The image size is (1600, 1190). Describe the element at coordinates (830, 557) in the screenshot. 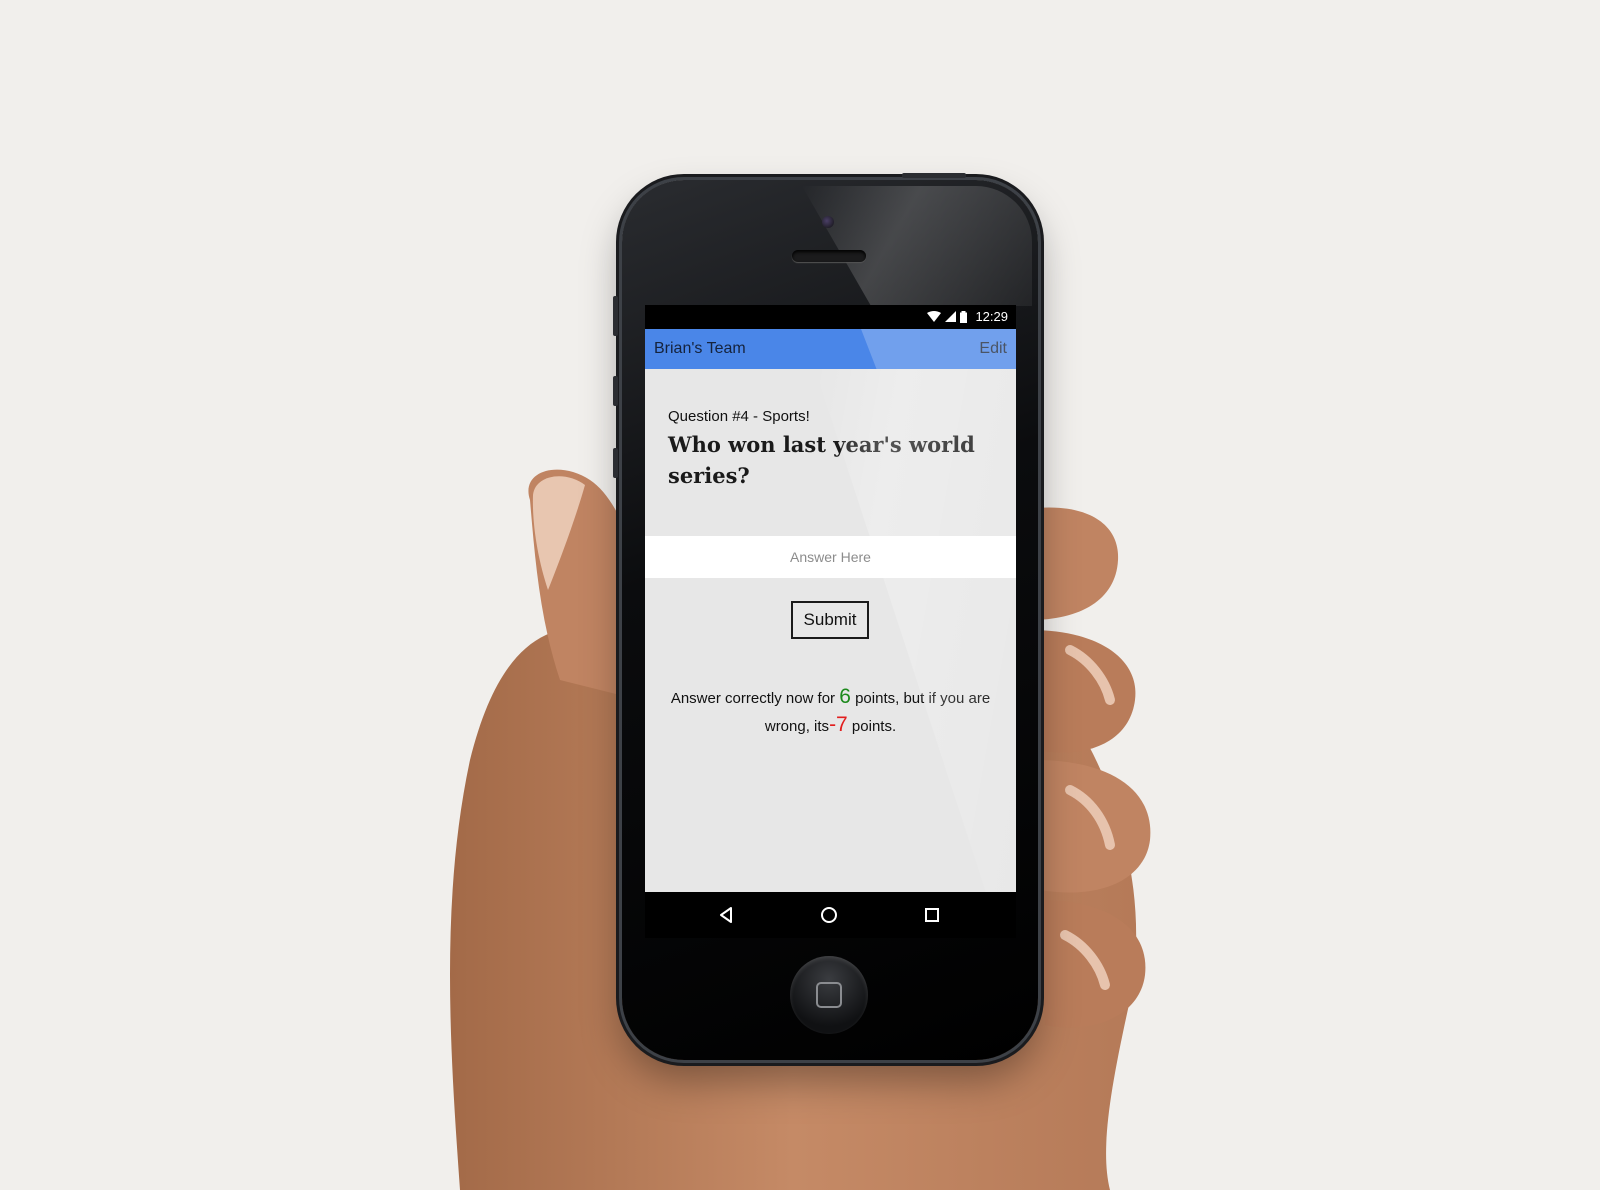

I see `answer-input` at that location.